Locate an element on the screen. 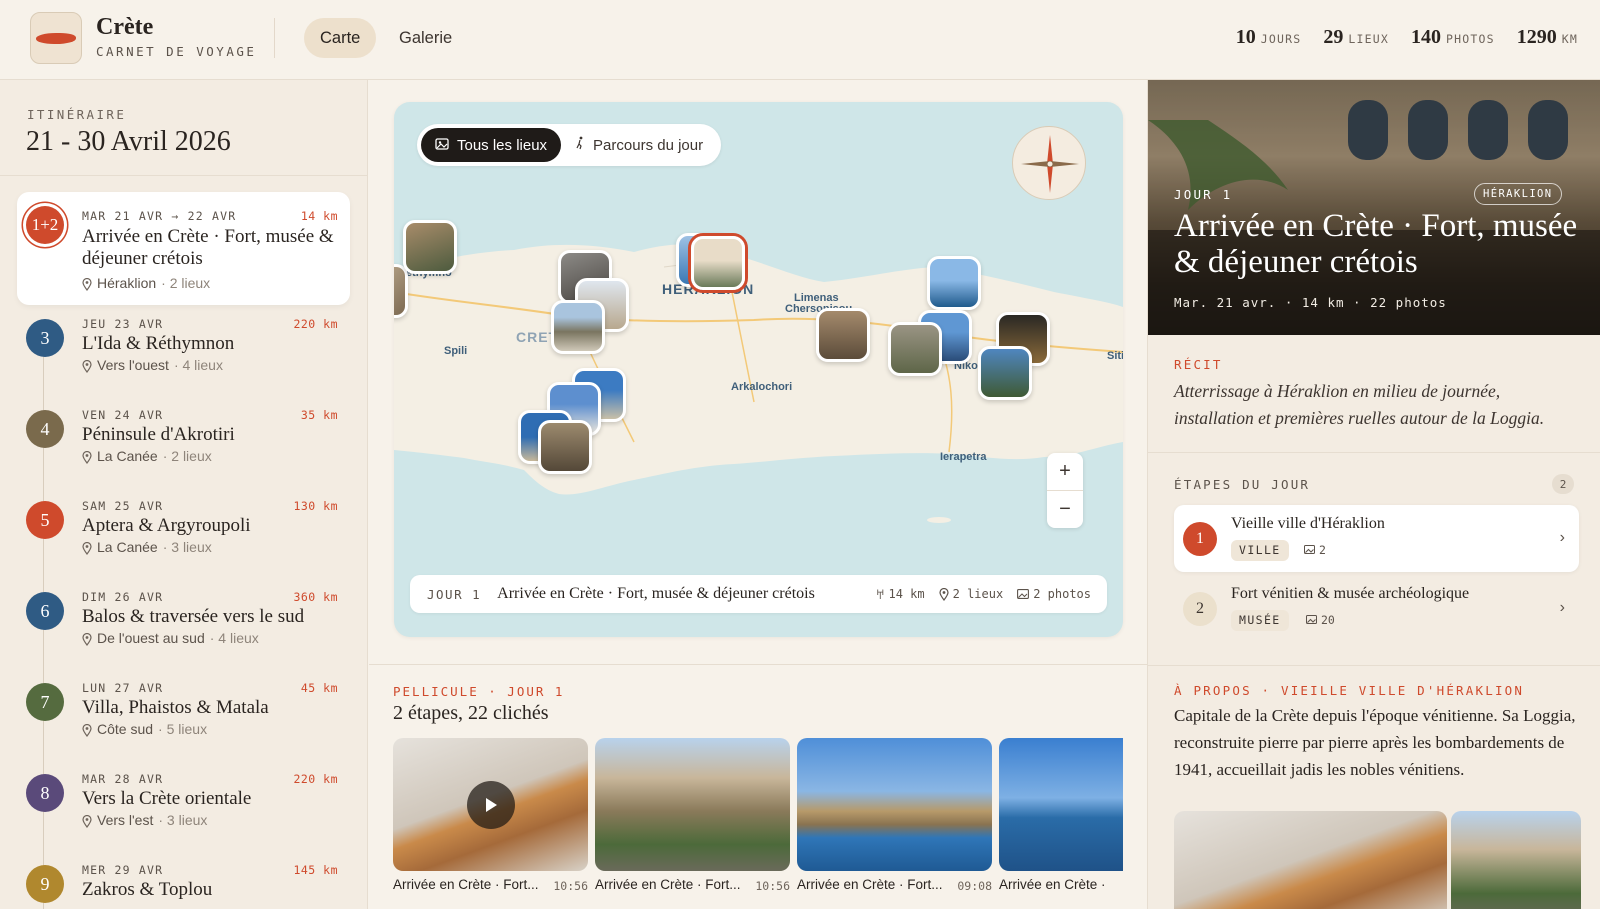  place-arkalochori: Arkalochori is located at coordinates (762, 387).